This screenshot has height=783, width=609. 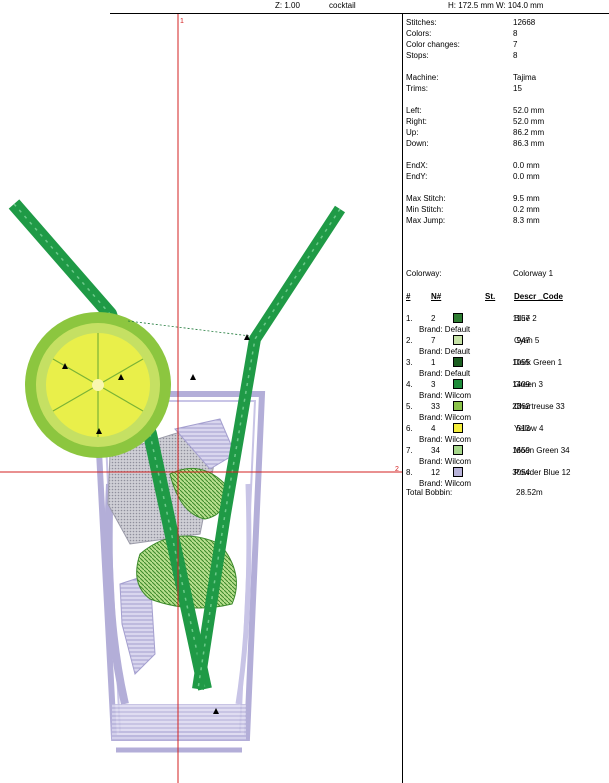 What do you see at coordinates (462, 55) in the screenshot?
I see `info-row-stops: Stops: 8` at bounding box center [462, 55].